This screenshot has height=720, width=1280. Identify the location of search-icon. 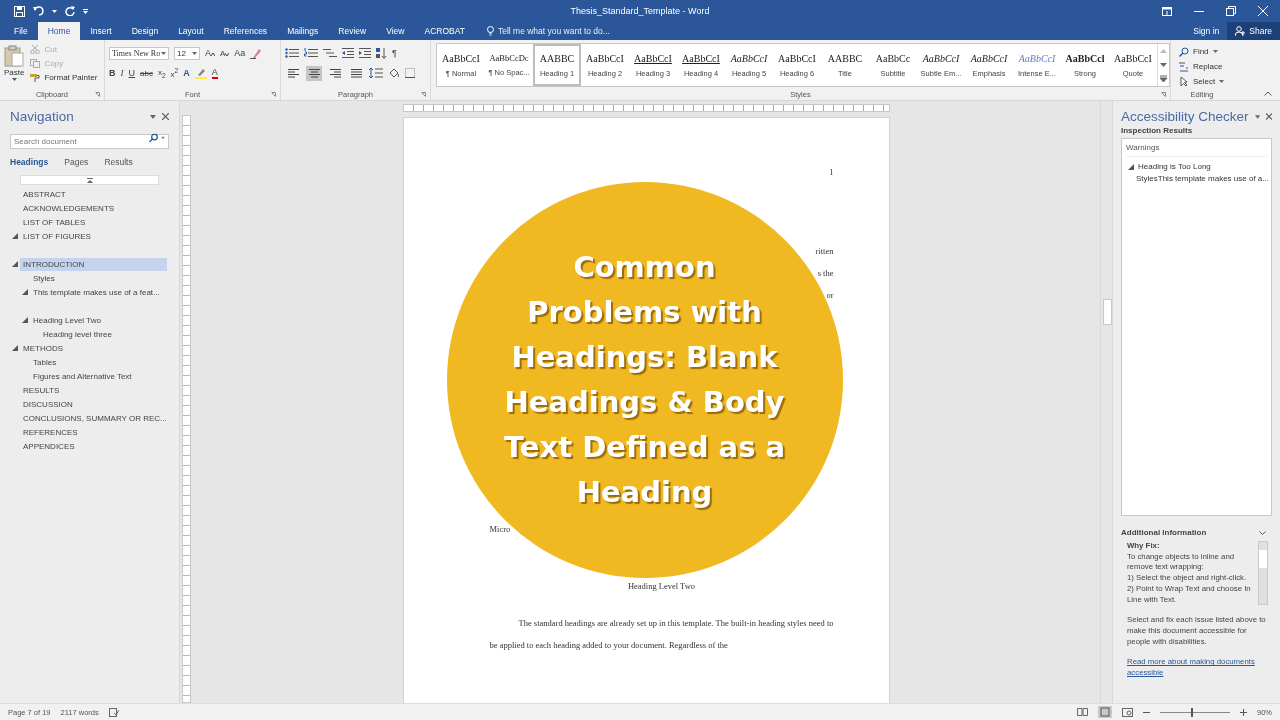
(153, 137).